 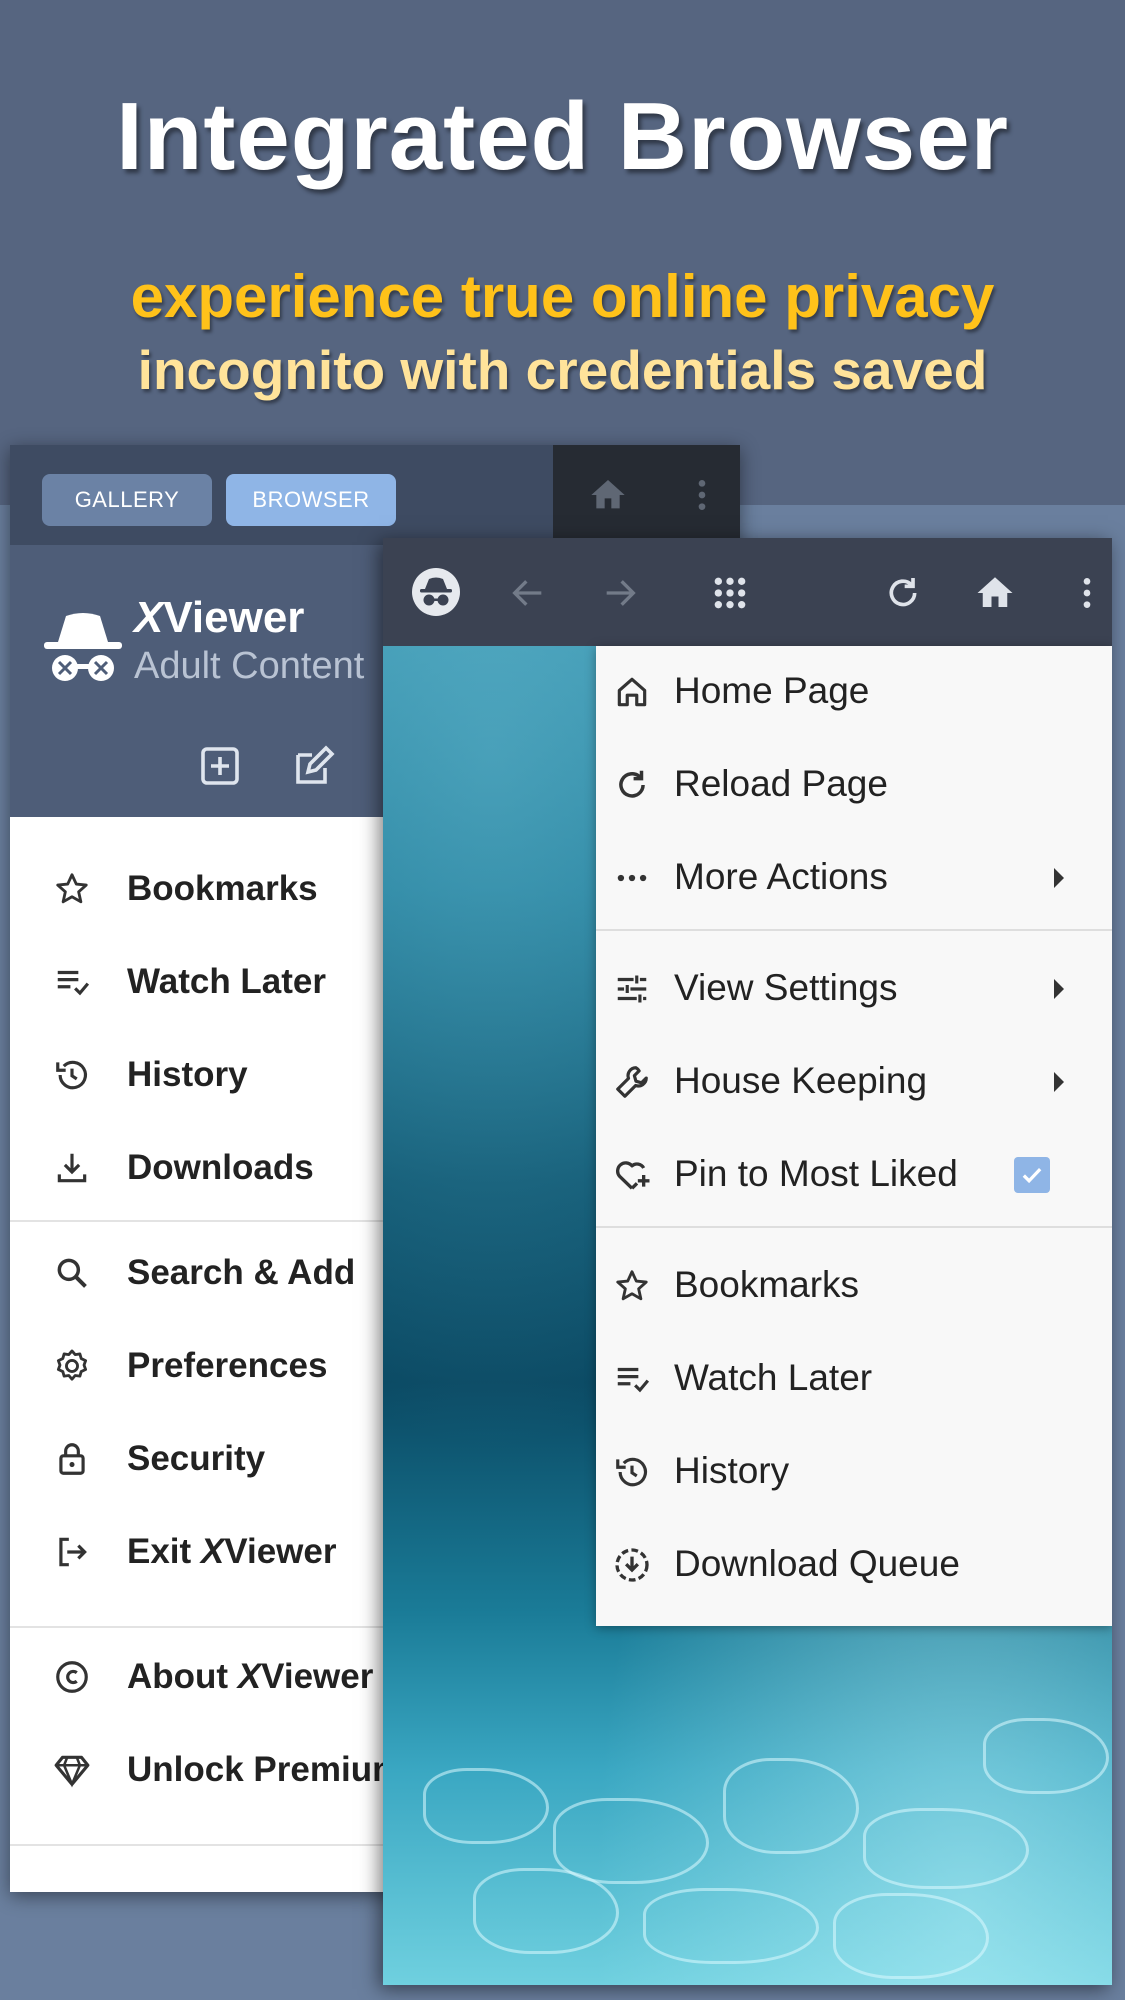 What do you see at coordinates (72, 1677) in the screenshot?
I see `copyright-icon` at bounding box center [72, 1677].